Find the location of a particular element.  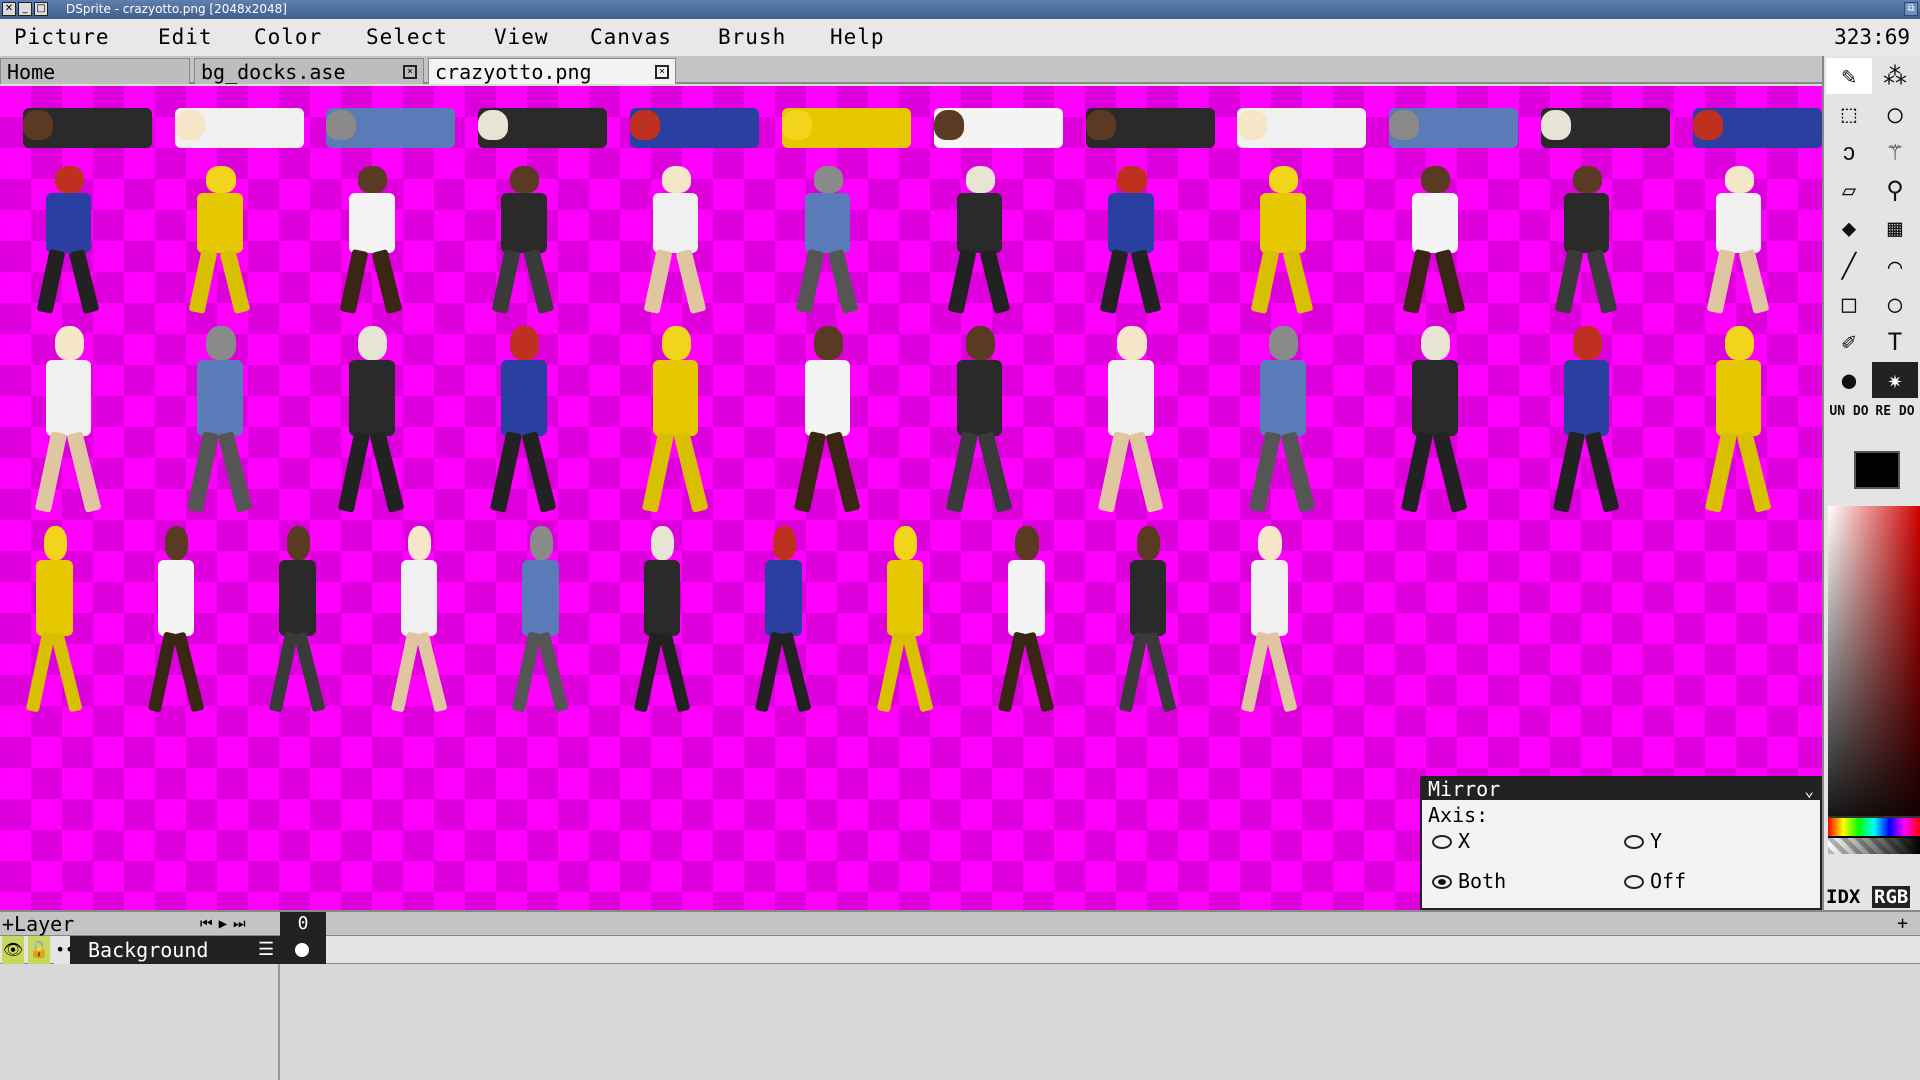

restore-icon: ⧉ is located at coordinates (1911, 9).